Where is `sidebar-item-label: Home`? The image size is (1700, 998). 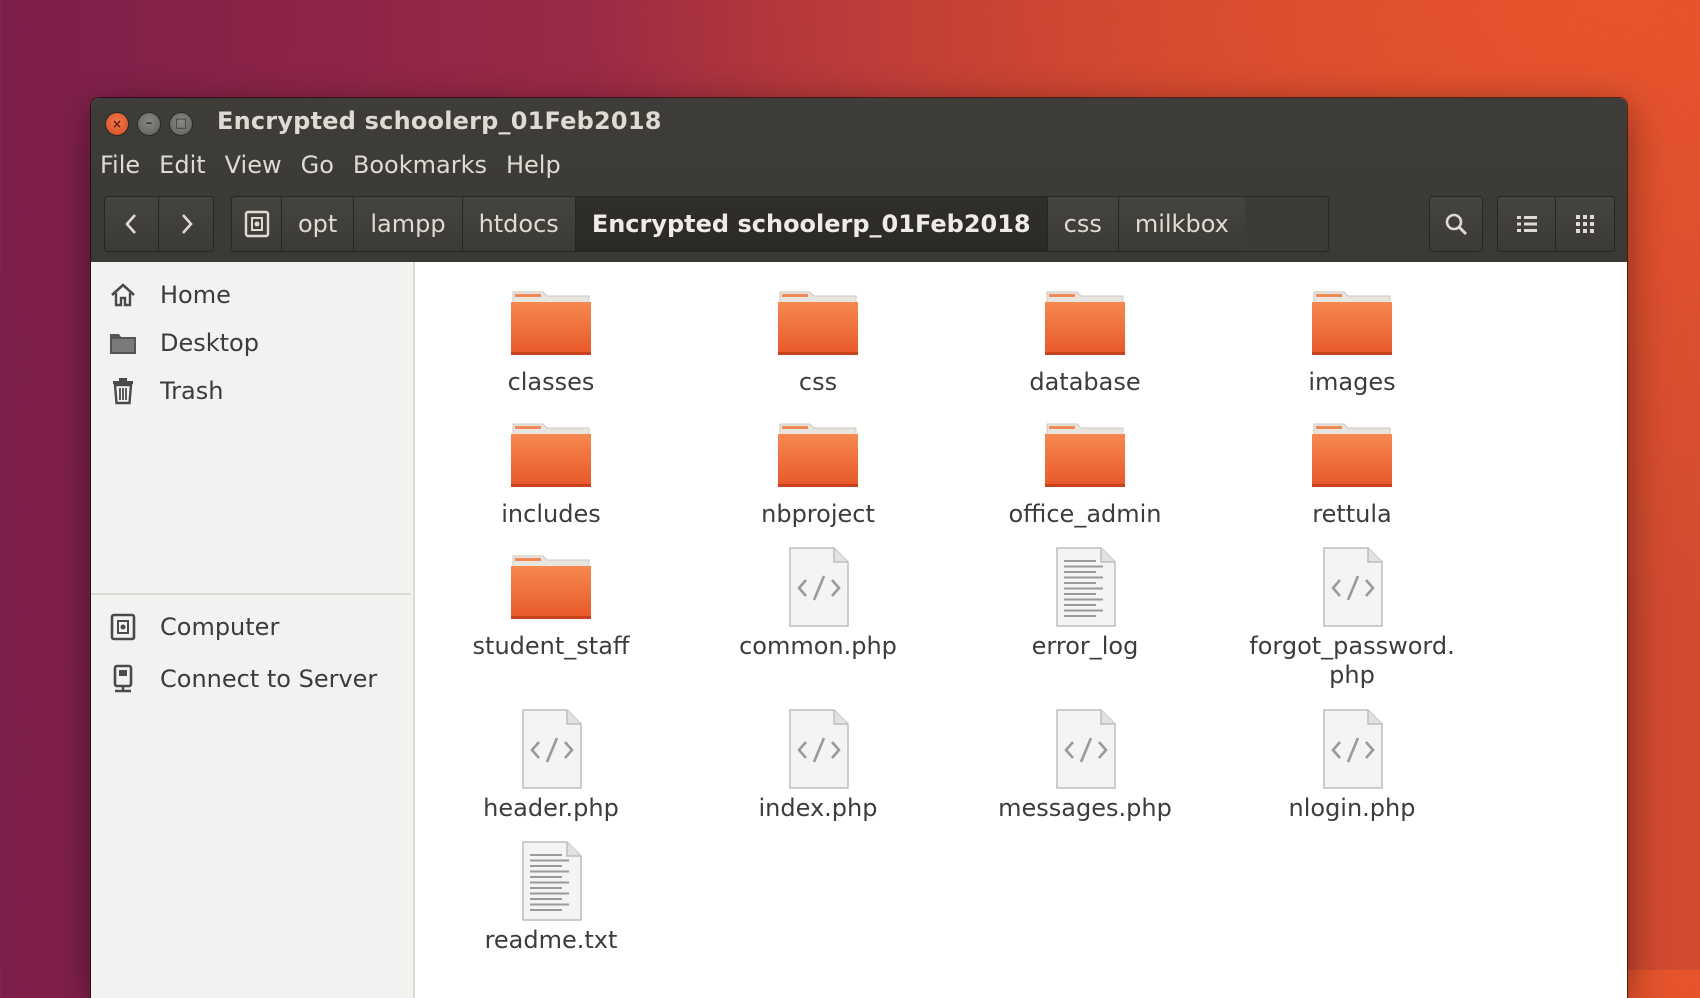
sidebar-item-label: Home is located at coordinates (195, 295).